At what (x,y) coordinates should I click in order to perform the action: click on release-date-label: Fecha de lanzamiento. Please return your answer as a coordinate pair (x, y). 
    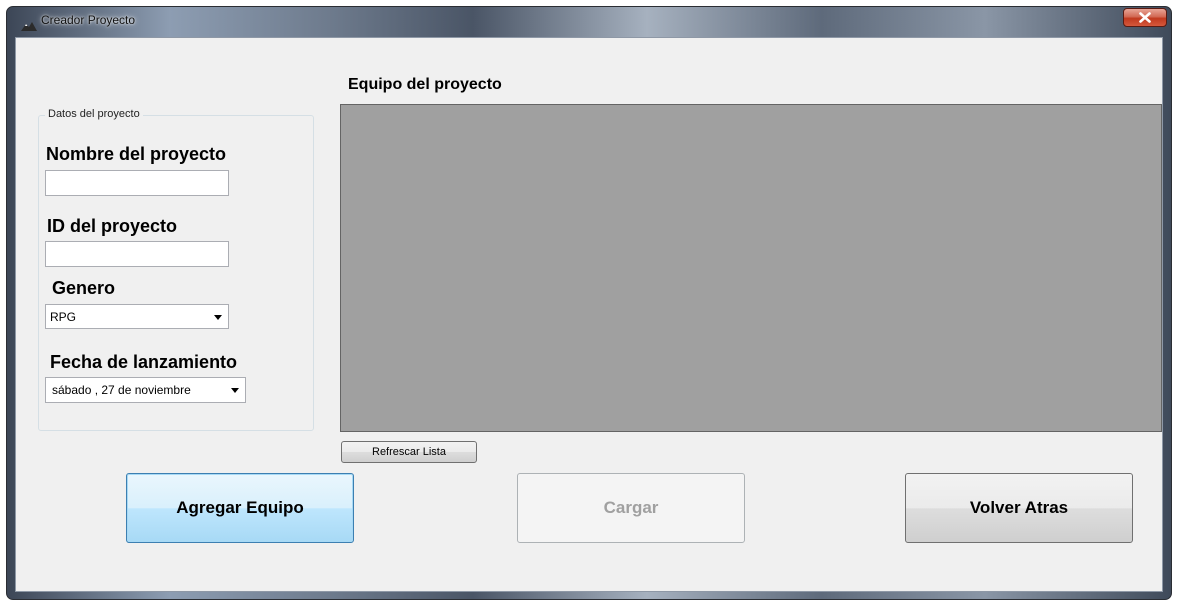
    Looking at the image, I should click on (144, 362).